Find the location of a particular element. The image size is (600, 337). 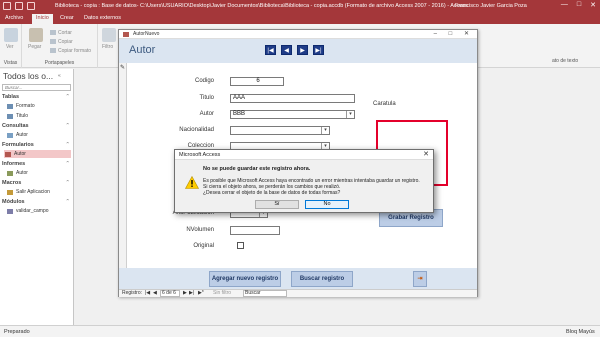

dialog-close-button: ✕ is located at coordinates (426, 155).